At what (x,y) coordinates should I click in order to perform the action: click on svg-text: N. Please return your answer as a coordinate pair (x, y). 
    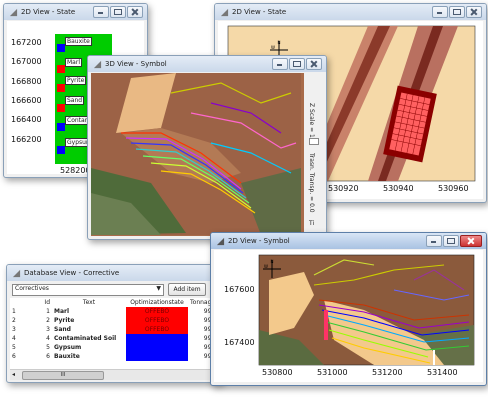
    Looking at the image, I should click on (272, 261).